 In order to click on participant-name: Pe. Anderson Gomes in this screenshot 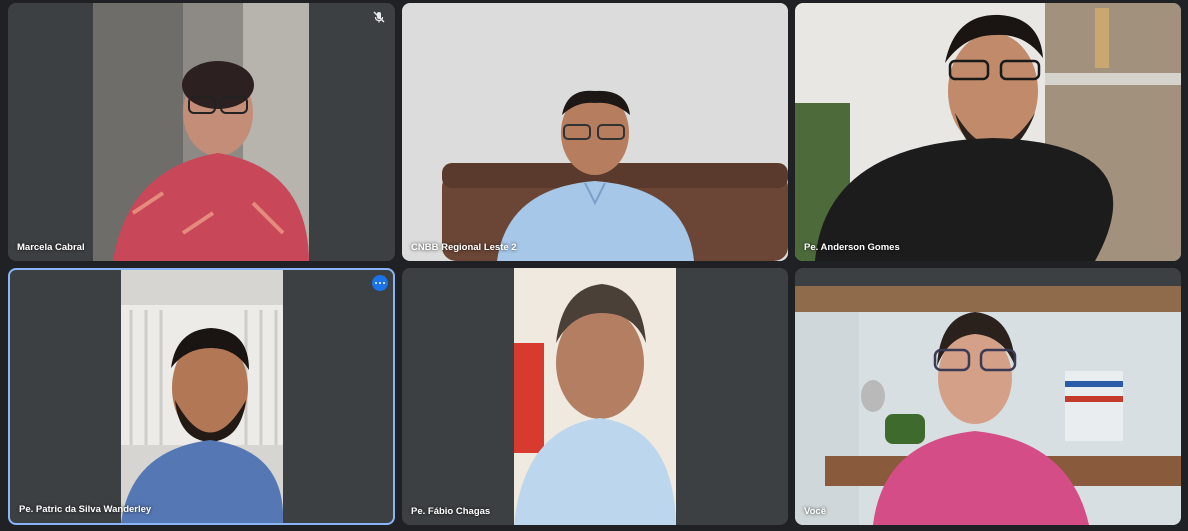, I will do `click(852, 247)`.